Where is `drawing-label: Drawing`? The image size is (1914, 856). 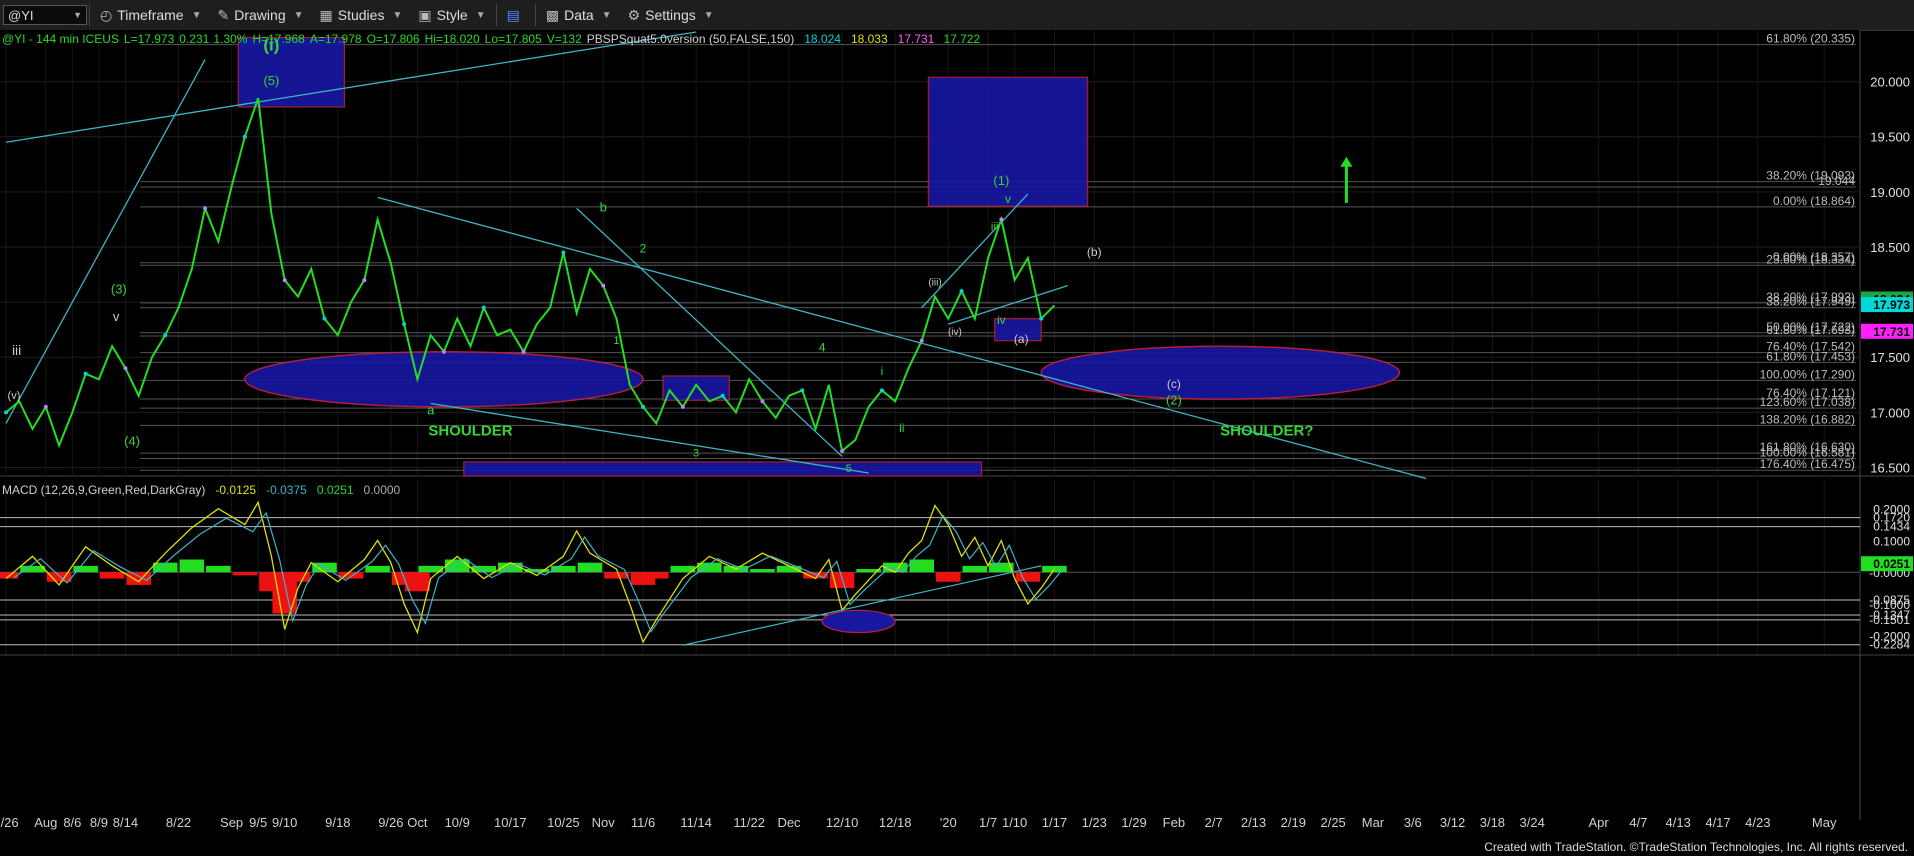 drawing-label: Drawing is located at coordinates (260, 15).